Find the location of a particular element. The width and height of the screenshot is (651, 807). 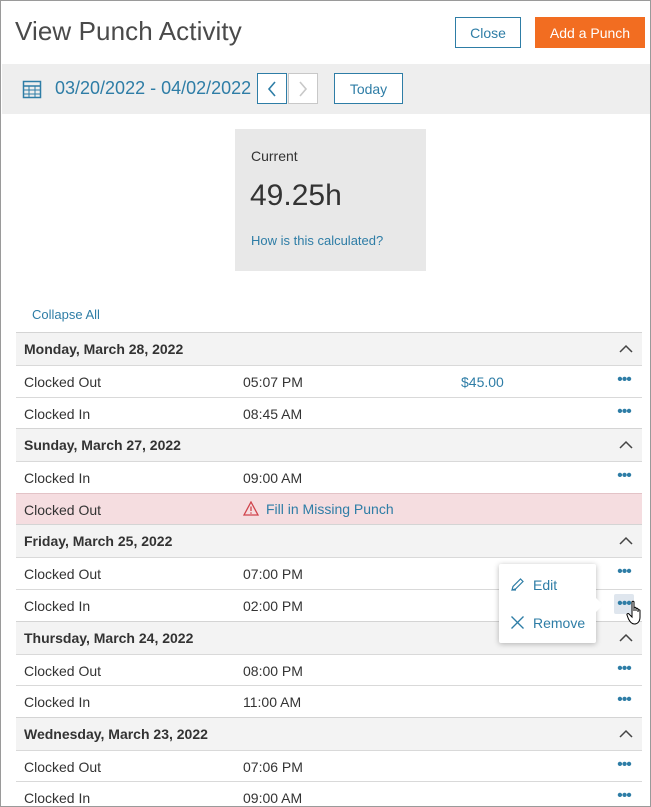

punch-time: 11:00 AM is located at coordinates (272, 702).